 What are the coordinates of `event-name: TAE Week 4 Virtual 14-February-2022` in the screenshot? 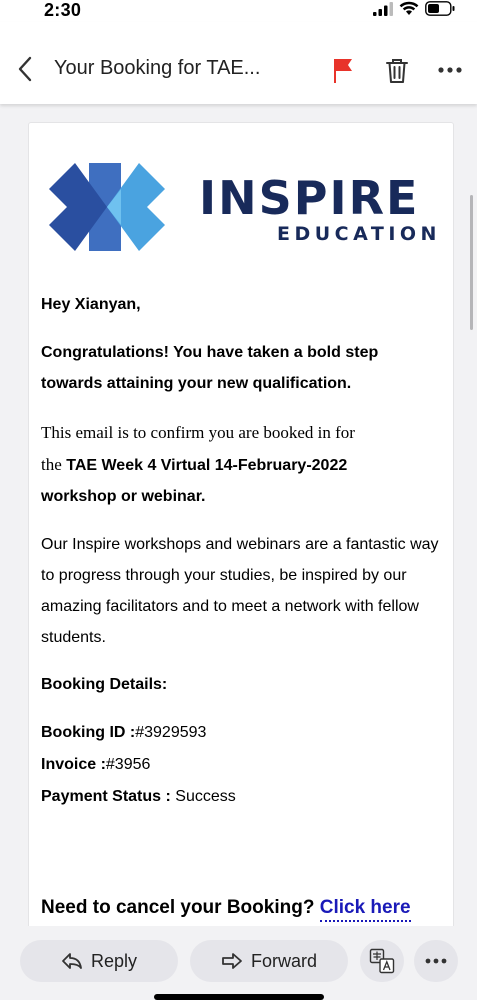 It's located at (207, 465).